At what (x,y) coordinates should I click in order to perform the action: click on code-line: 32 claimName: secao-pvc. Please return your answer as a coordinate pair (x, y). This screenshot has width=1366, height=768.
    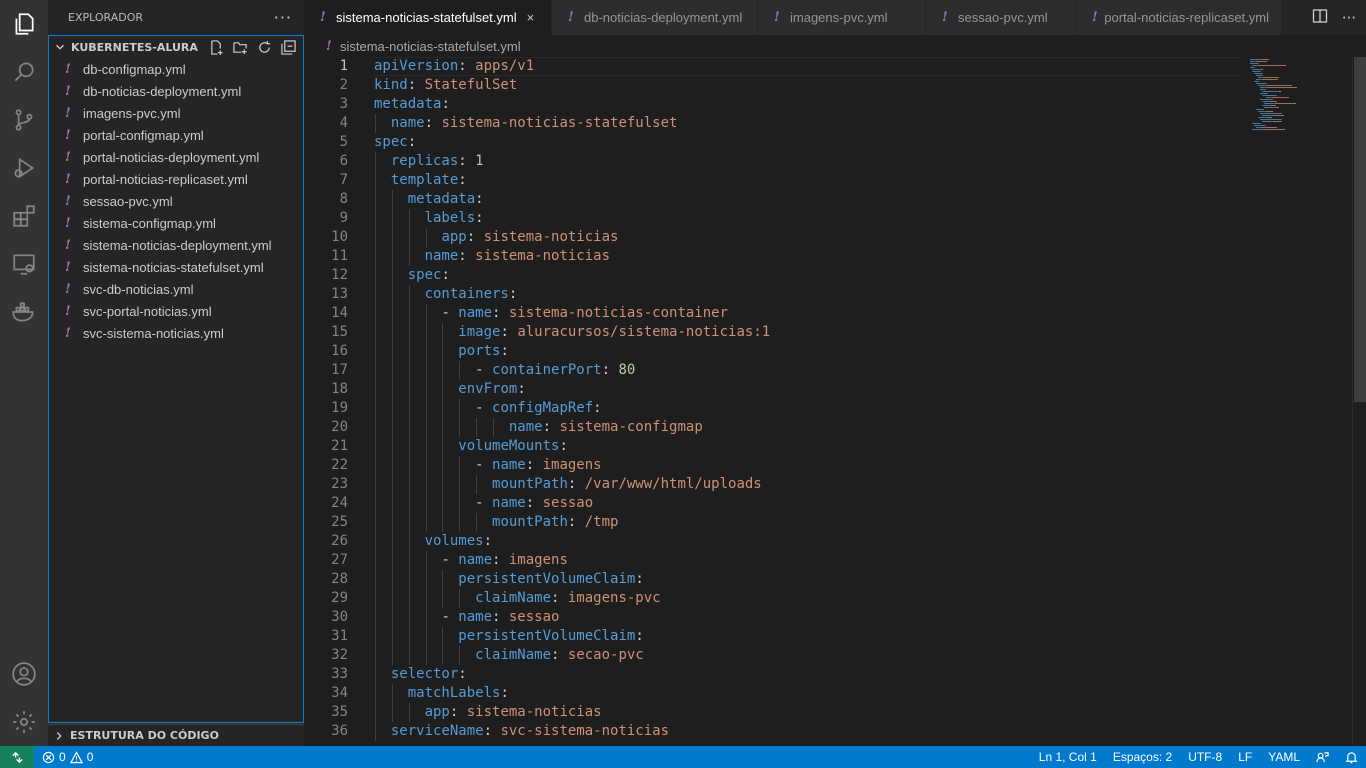
    Looking at the image, I should click on (774, 655).